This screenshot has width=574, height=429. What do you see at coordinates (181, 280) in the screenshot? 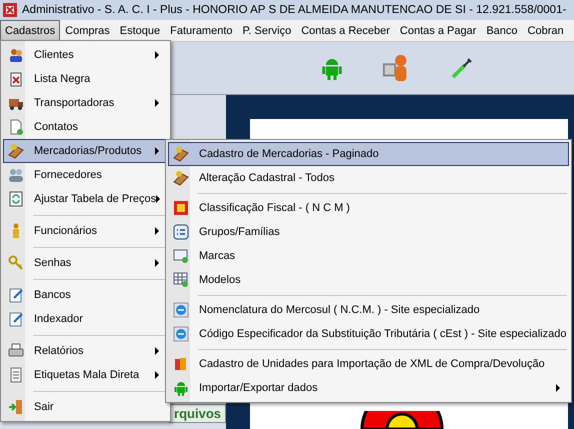
I see `table-icon` at bounding box center [181, 280].